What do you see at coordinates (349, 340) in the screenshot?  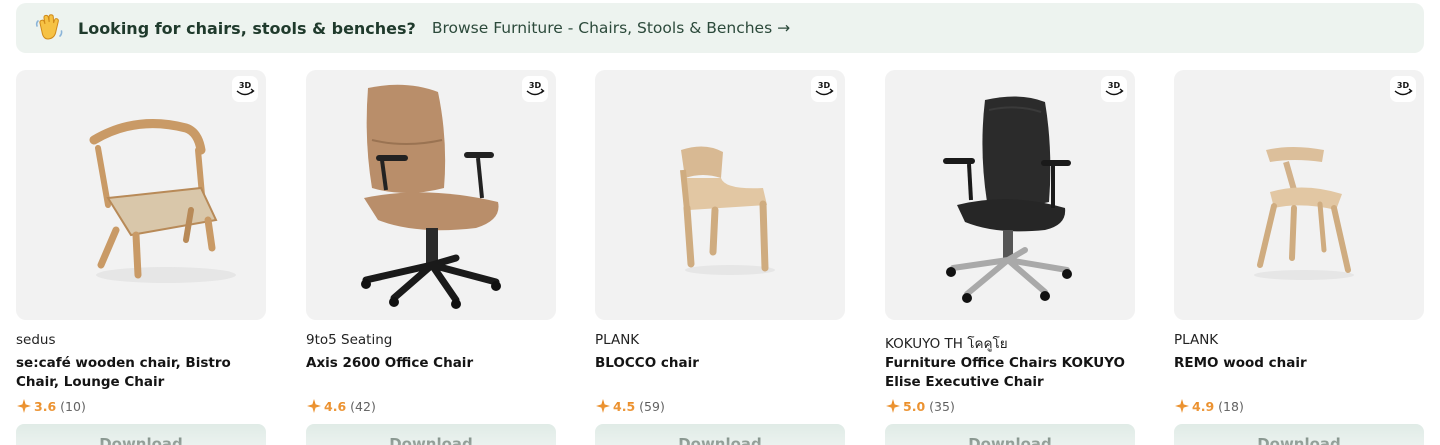 I see `product-brand: 9to5 Seating` at bounding box center [349, 340].